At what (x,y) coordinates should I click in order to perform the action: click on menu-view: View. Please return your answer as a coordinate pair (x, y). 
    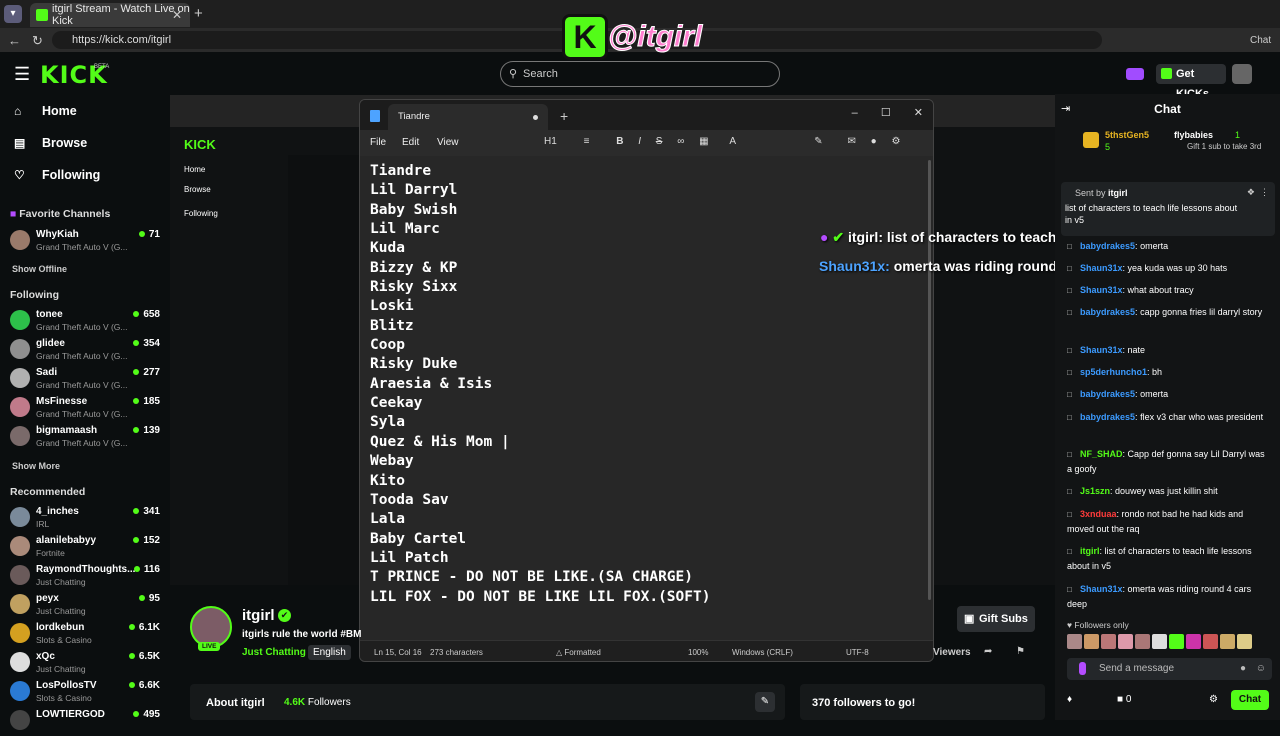
    Looking at the image, I should click on (448, 142).